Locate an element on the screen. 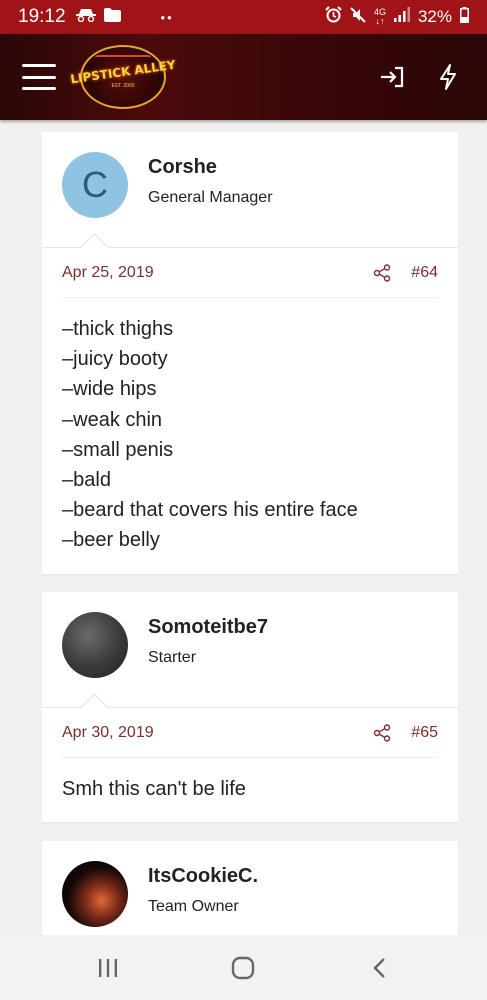 The image size is (487, 1000). post-line: –juicy booty is located at coordinates (115, 359).